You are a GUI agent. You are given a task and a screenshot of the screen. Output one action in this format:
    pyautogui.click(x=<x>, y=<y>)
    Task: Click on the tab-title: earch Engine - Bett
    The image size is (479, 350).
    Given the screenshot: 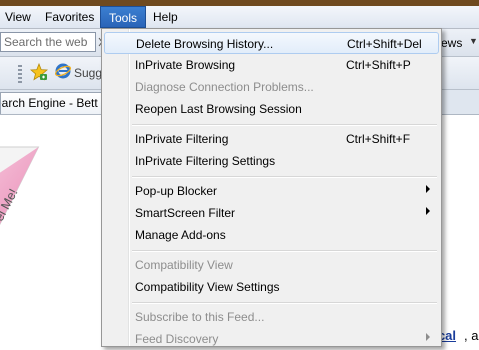 What is the action you would take?
    pyautogui.click(x=49, y=103)
    